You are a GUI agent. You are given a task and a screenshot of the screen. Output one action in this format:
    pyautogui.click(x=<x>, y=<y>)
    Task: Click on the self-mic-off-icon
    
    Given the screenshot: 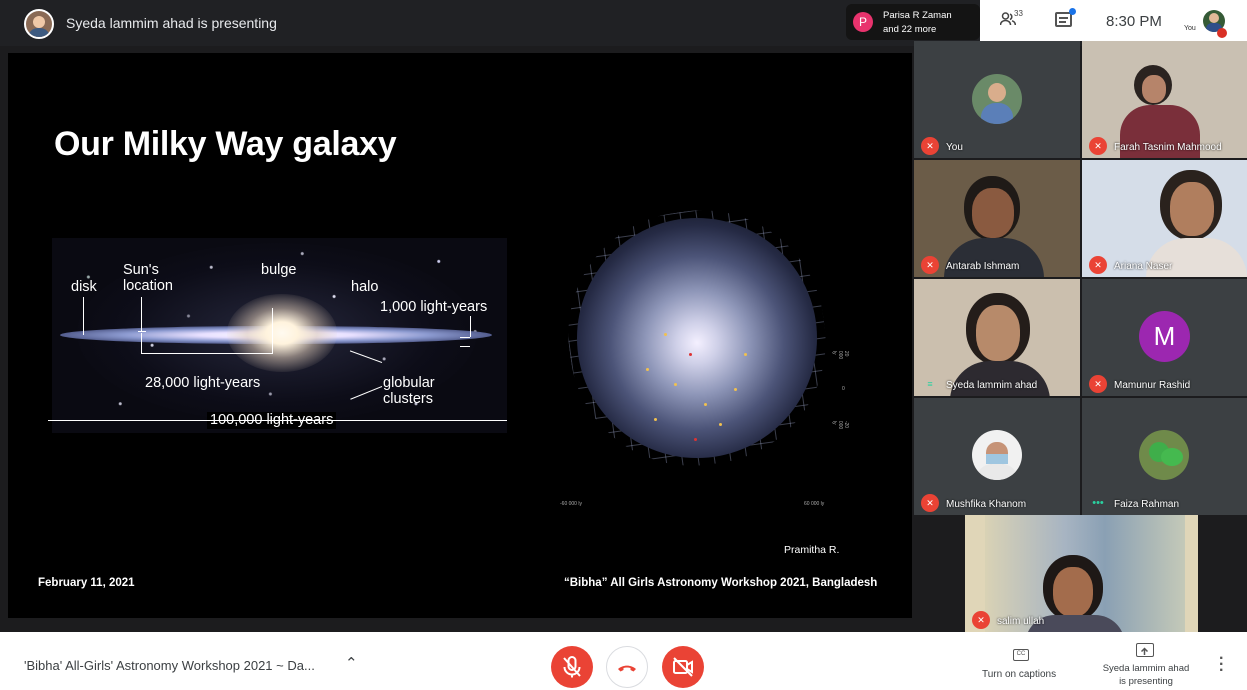 What is the action you would take?
    pyautogui.click(x=1222, y=33)
    